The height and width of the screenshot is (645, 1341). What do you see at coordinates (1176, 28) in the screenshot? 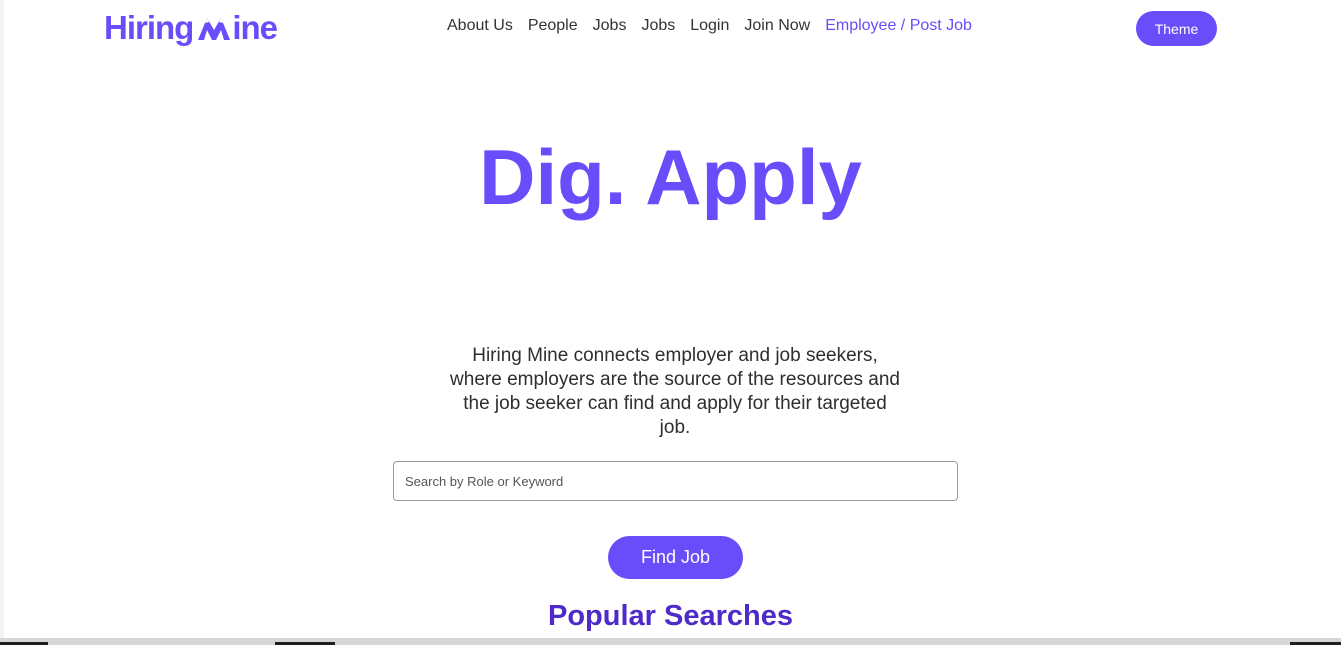
I see `theme-button: Theme` at bounding box center [1176, 28].